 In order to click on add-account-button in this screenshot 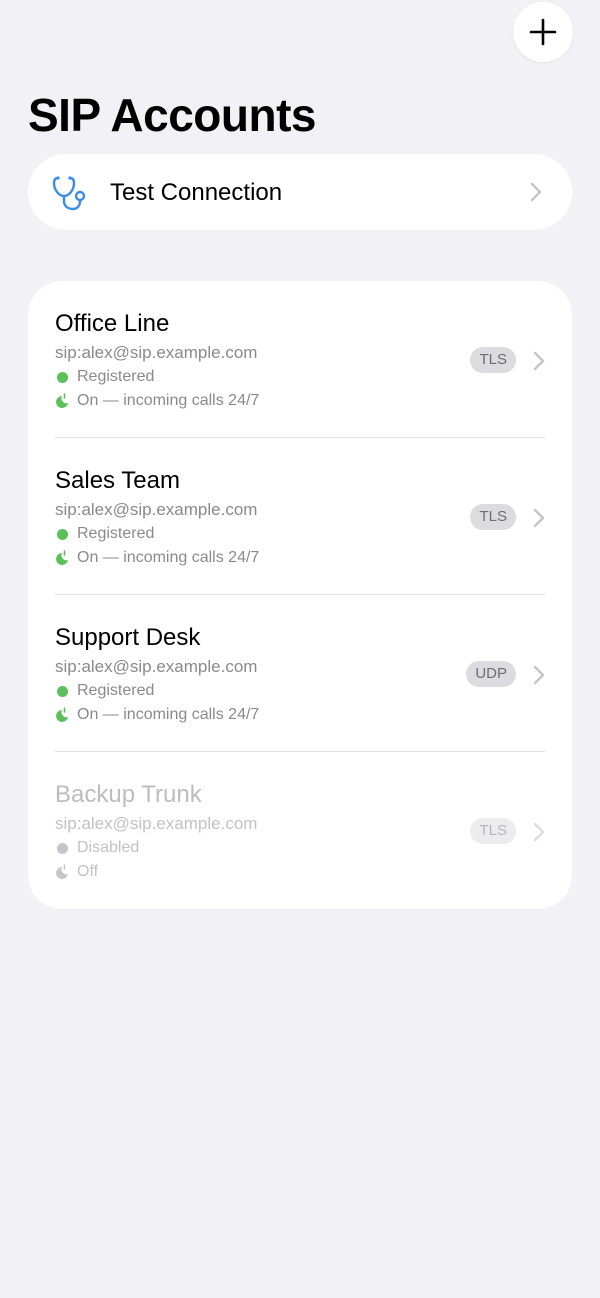, I will do `click(543, 32)`.